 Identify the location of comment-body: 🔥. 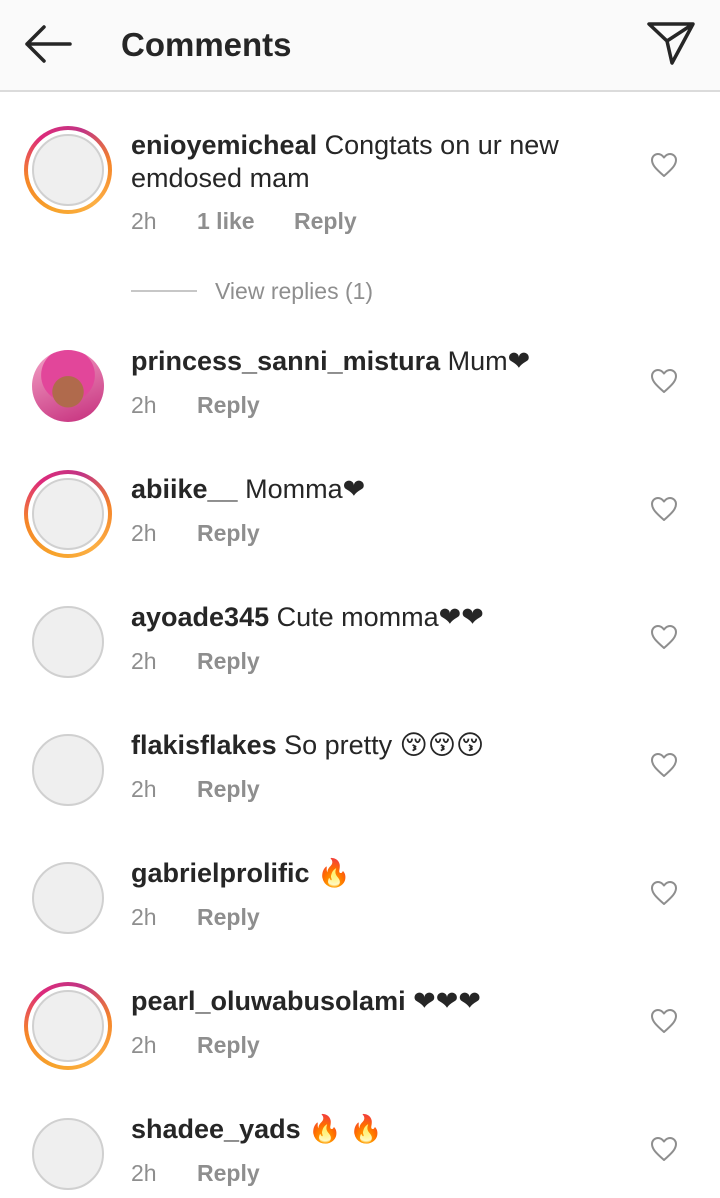
(334, 873).